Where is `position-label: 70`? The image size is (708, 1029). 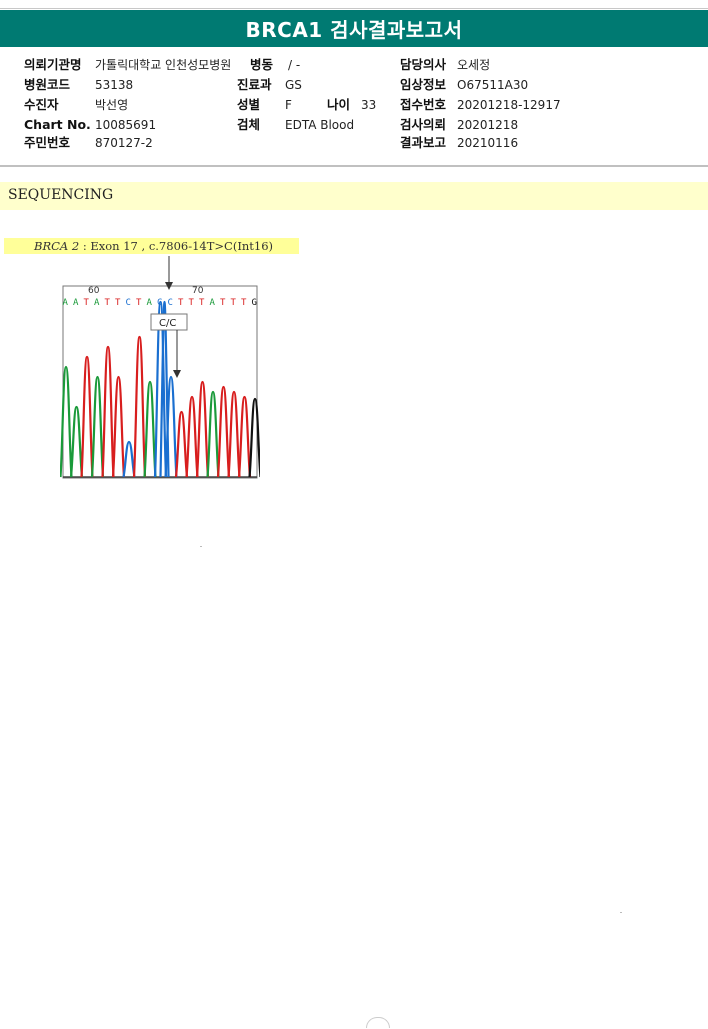 position-label: 70 is located at coordinates (198, 291).